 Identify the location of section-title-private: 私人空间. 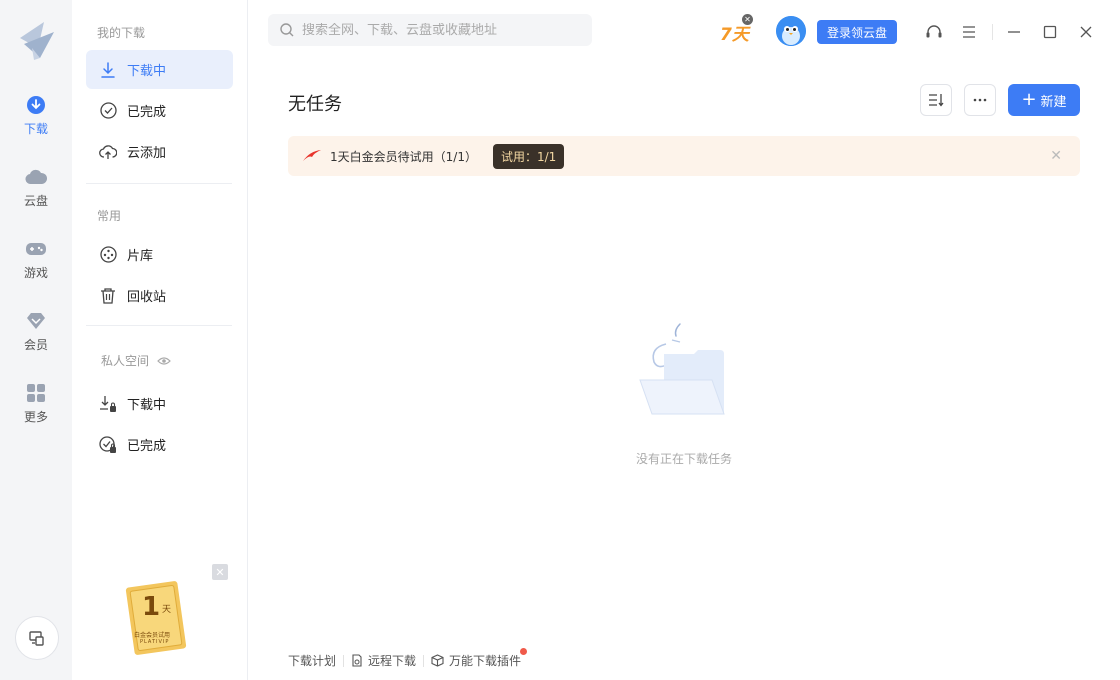
(136, 360).